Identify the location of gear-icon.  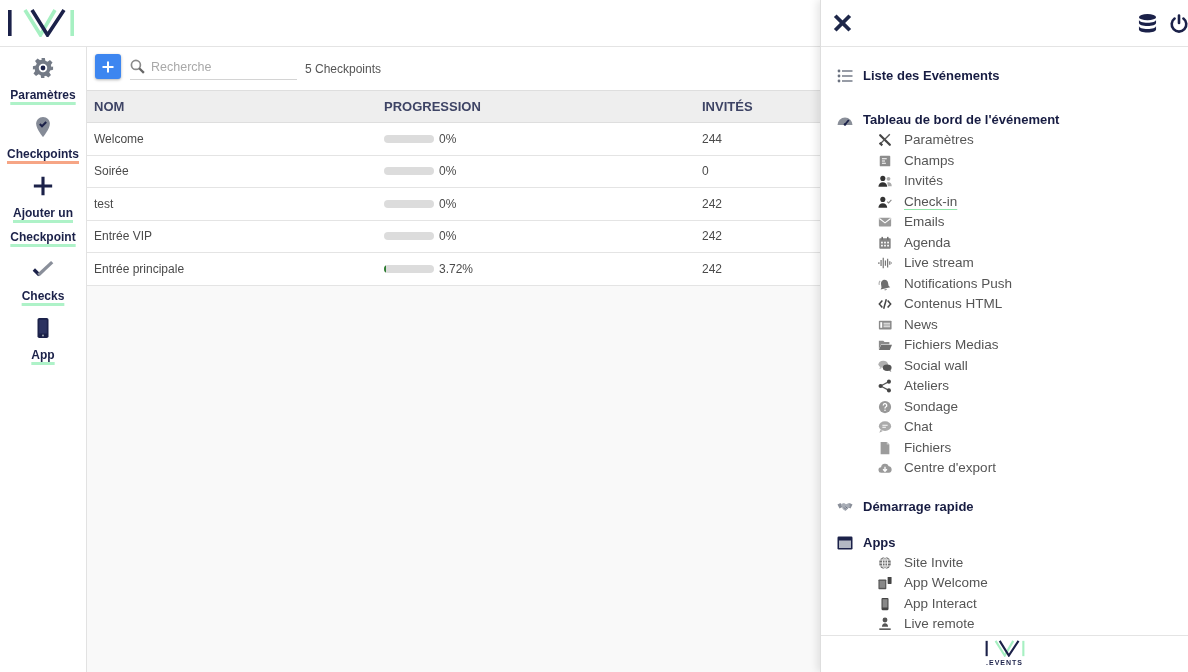
(43, 68).